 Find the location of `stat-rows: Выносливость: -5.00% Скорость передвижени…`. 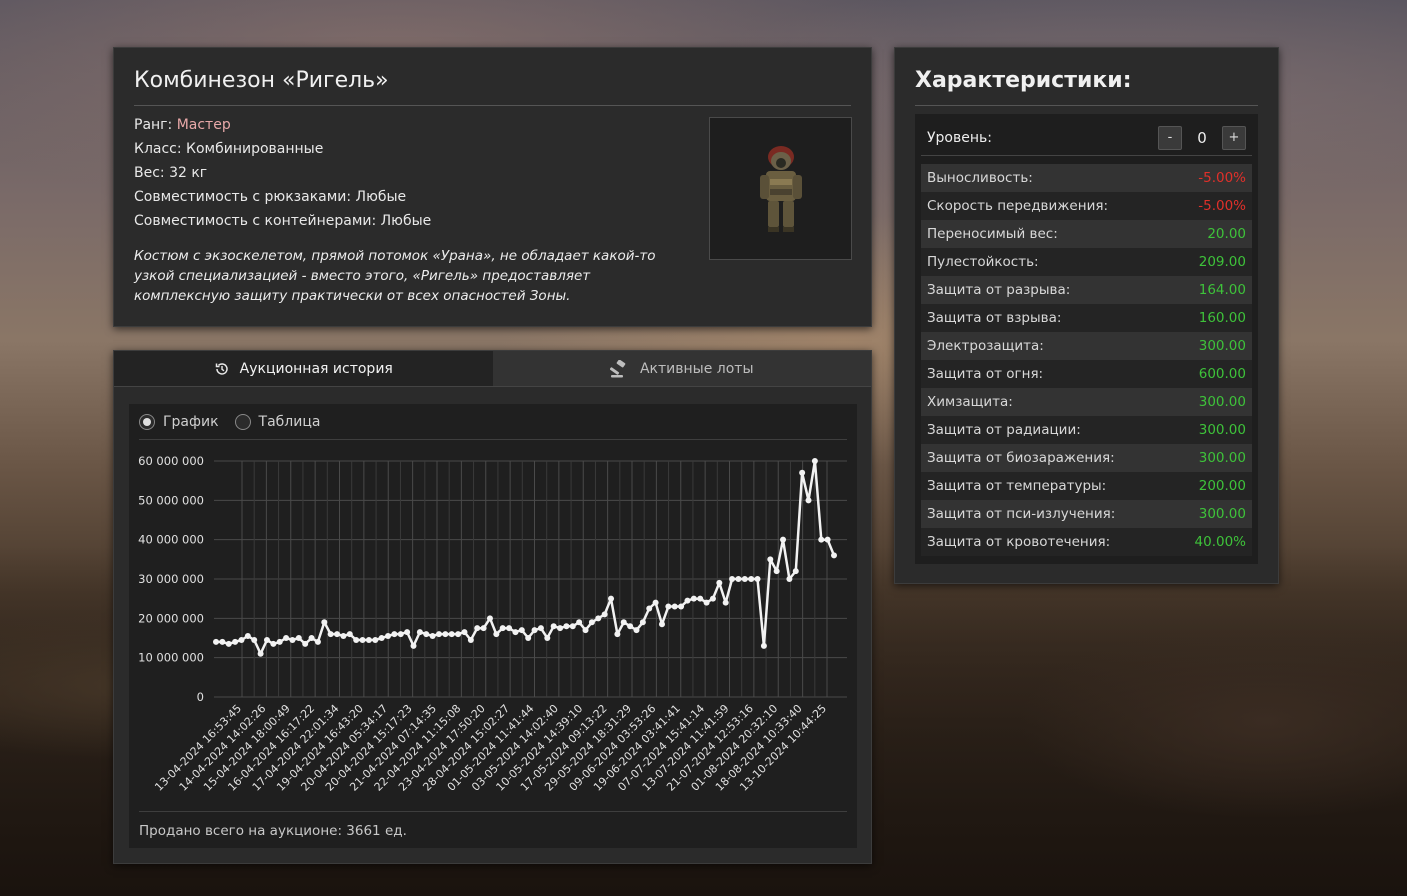

stat-rows: Выносливость: -5.00% Скорость передвижени… is located at coordinates (1086, 360).